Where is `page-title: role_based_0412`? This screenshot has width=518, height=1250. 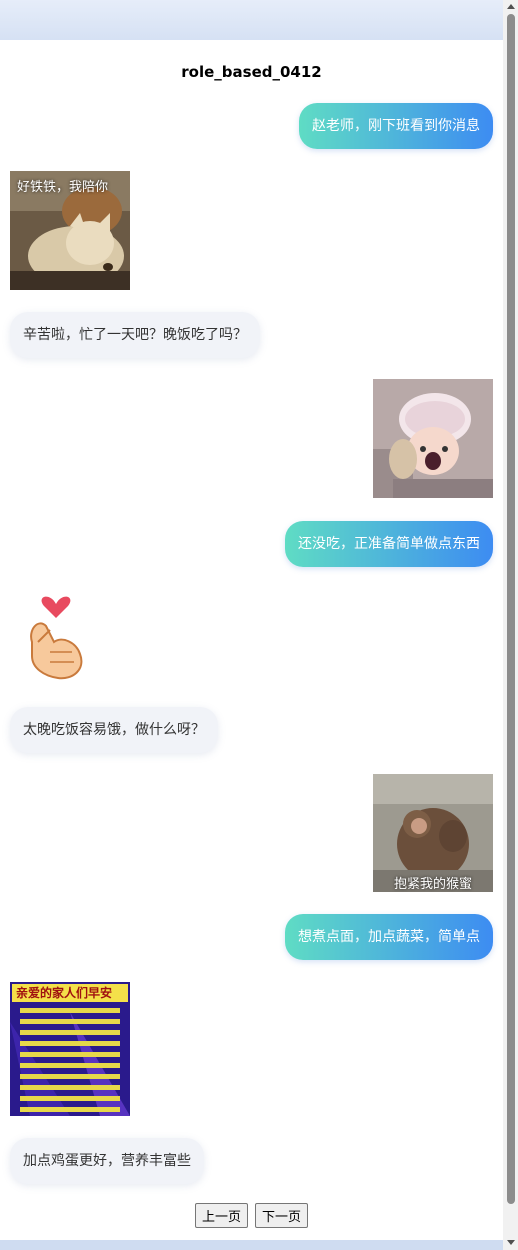
page-title: role_based_0412 is located at coordinates (251, 72).